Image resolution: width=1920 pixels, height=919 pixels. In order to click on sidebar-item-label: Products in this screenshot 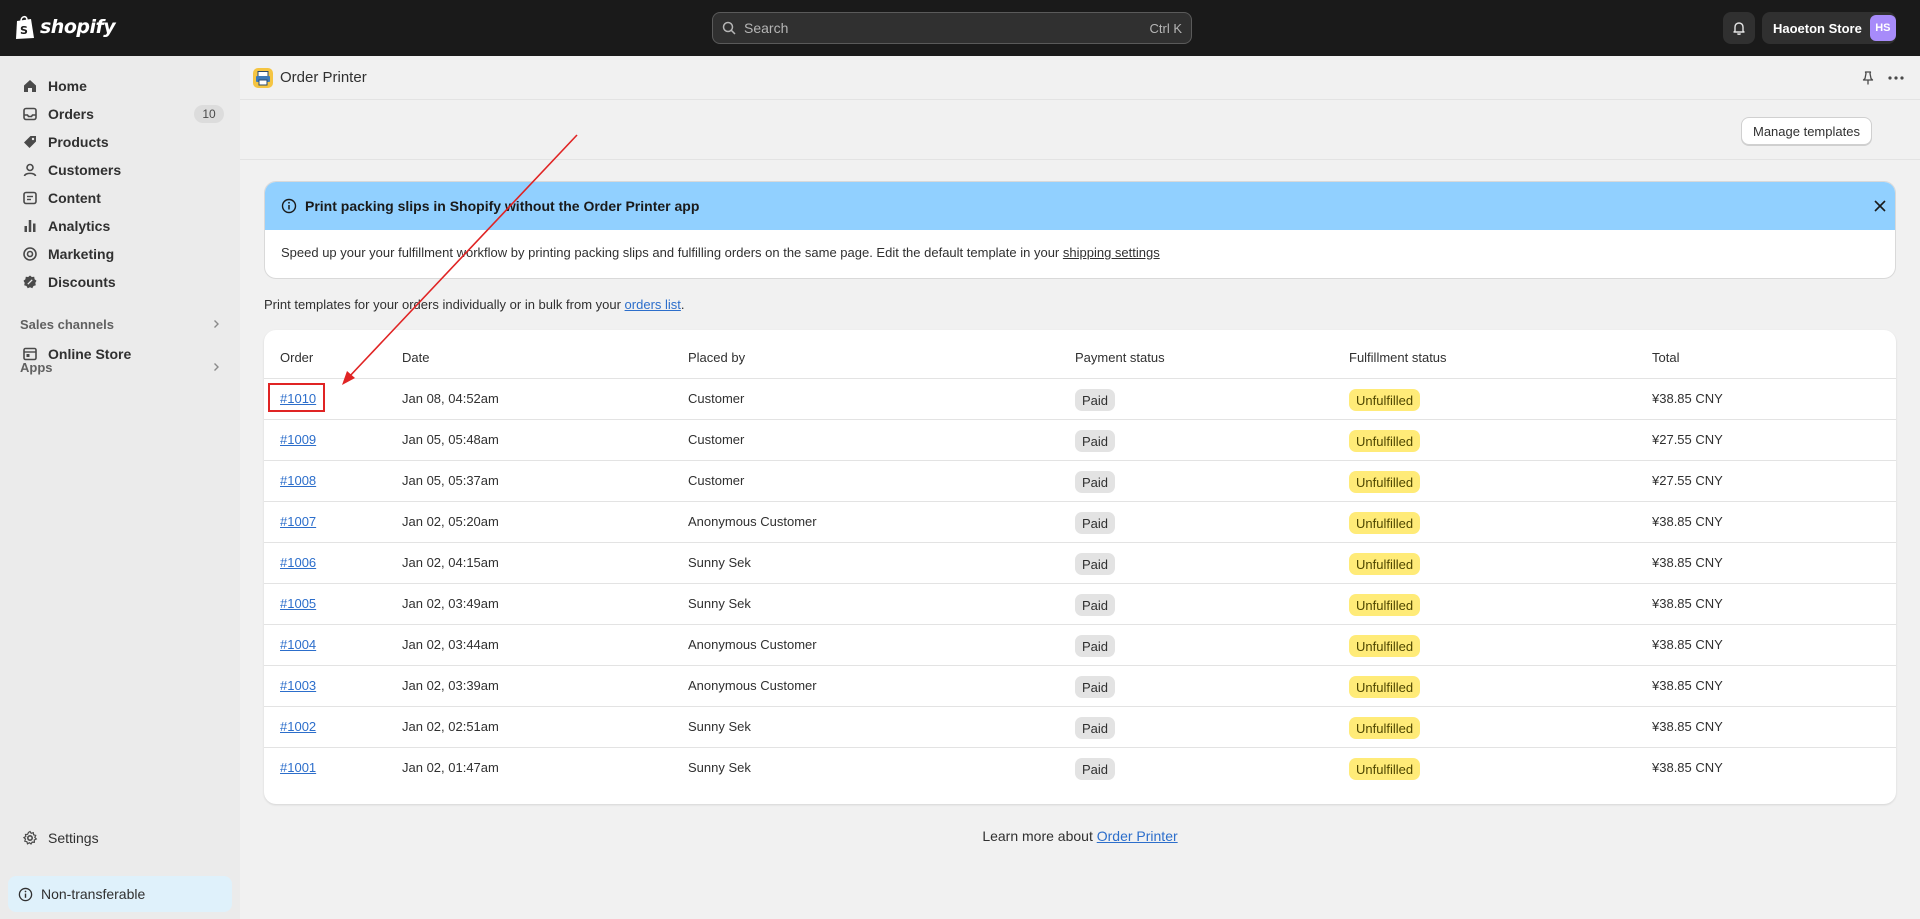, I will do `click(78, 142)`.